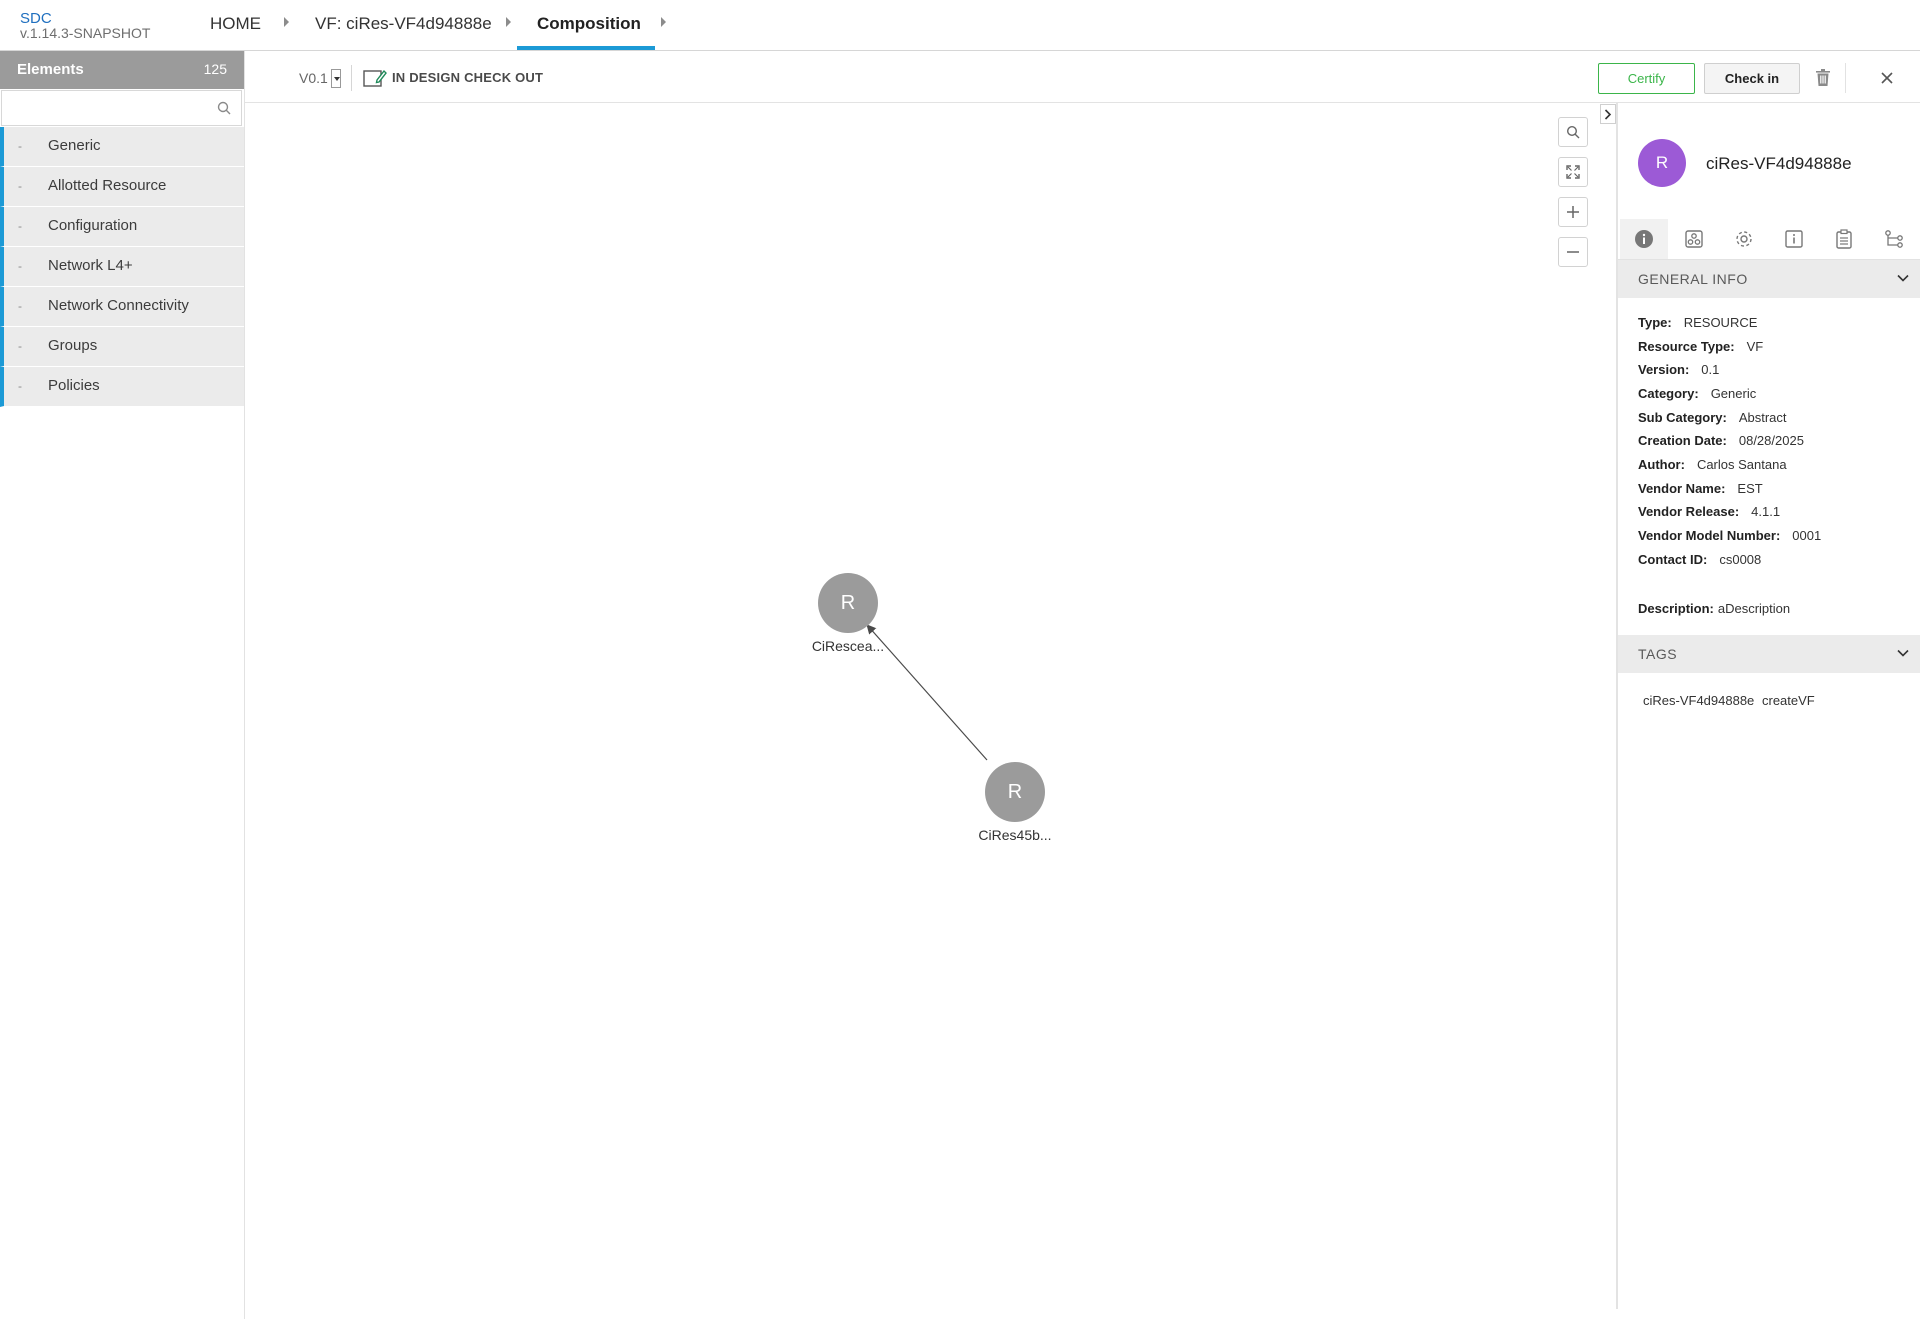 Image resolution: width=1920 pixels, height=1319 pixels. Describe the element at coordinates (1682, 440) in the screenshot. I see `info-key: Creation Date:` at that location.